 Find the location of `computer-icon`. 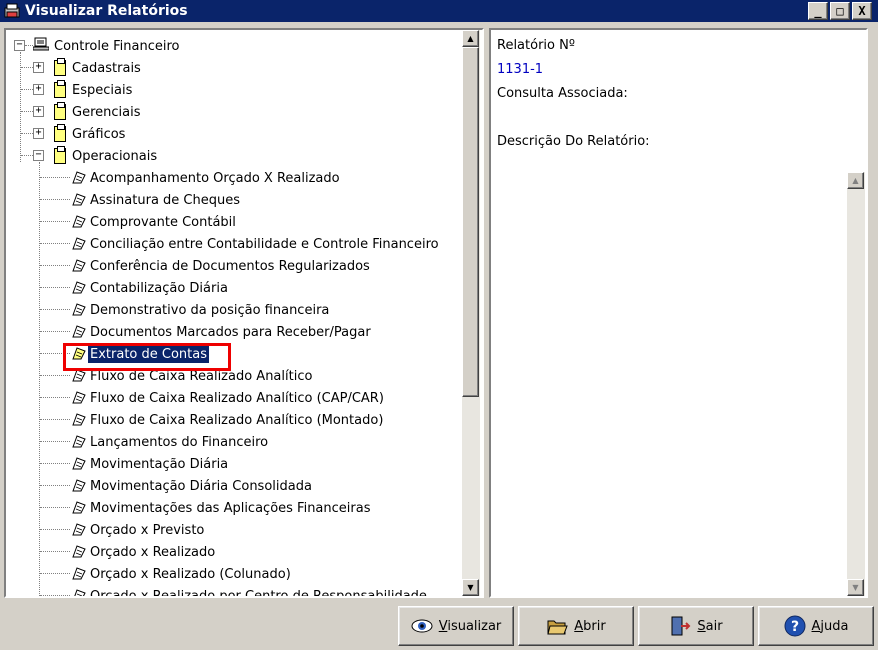

computer-icon is located at coordinates (41, 44).